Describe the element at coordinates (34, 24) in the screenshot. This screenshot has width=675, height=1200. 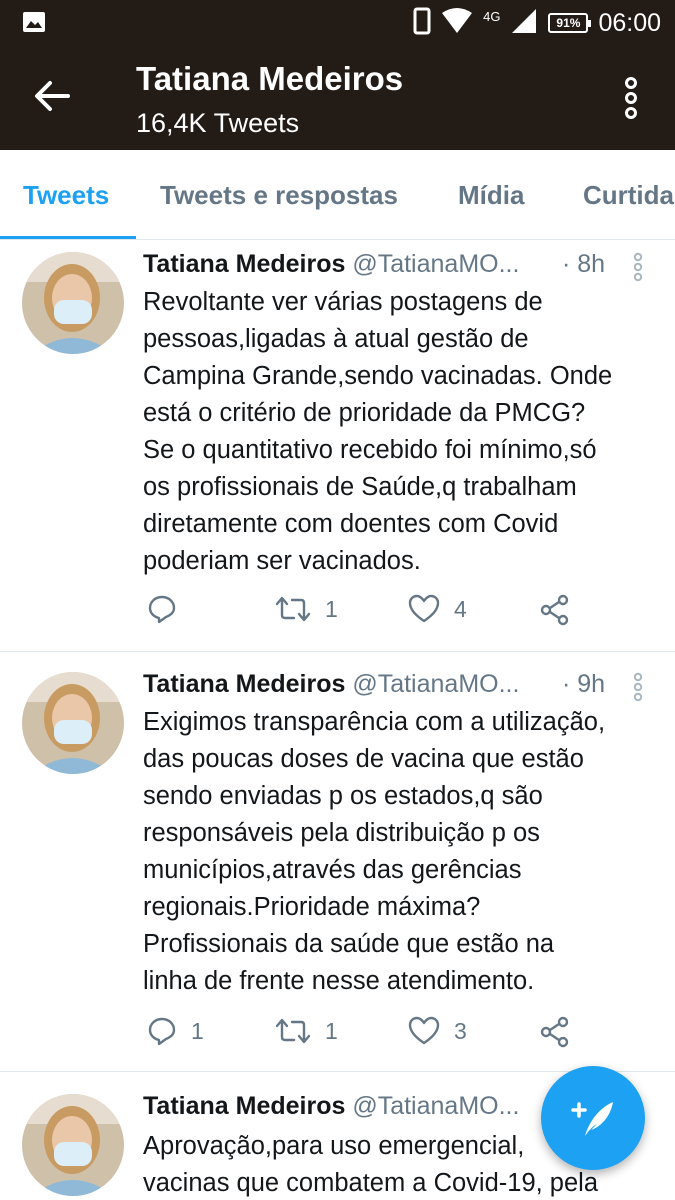
I see `image-icon` at that location.